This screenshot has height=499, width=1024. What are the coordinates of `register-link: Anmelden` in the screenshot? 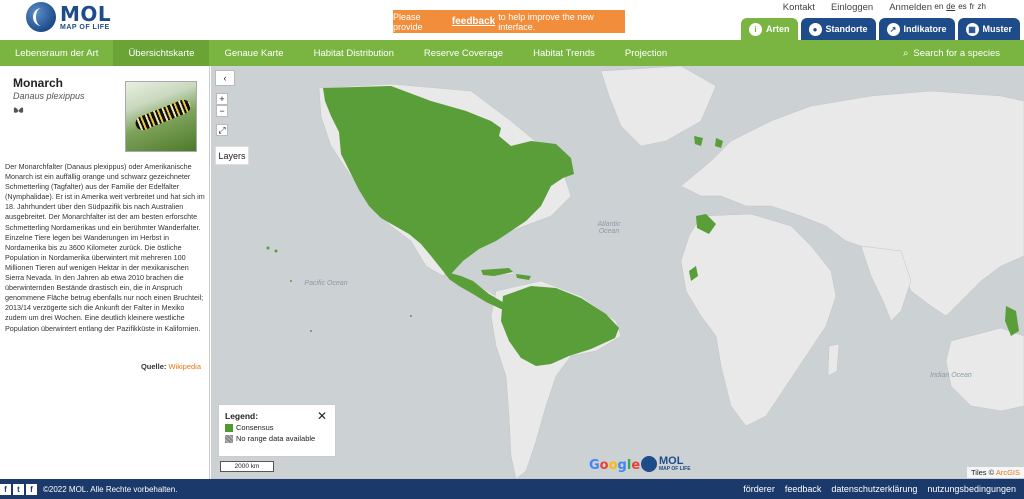 It's located at (910, 7).